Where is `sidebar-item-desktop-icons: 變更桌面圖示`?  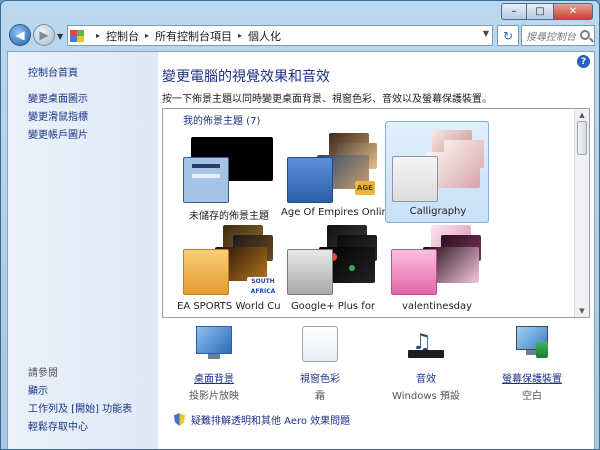 sidebar-item-desktop-icons: 變更桌面圖示 is located at coordinates (58, 97).